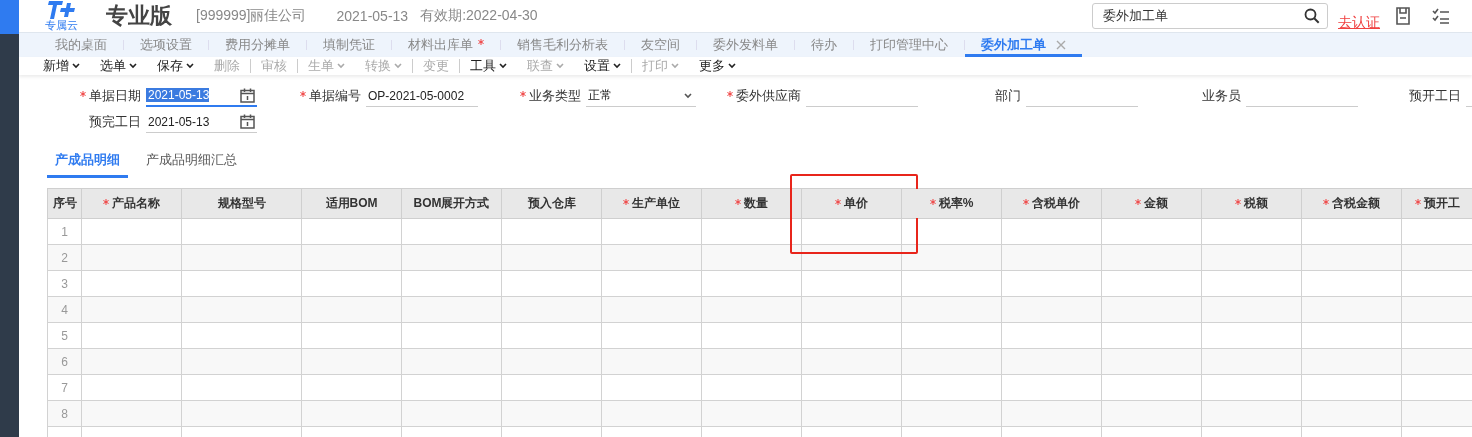  Describe the element at coordinates (349, 46) in the screenshot. I see `tab: 填制凭证` at that location.